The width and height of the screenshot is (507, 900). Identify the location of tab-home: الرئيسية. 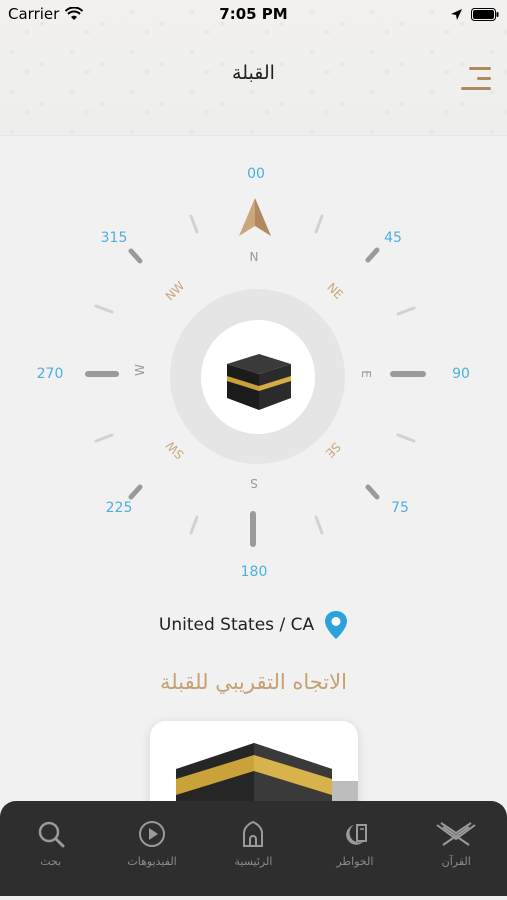
(253, 834).